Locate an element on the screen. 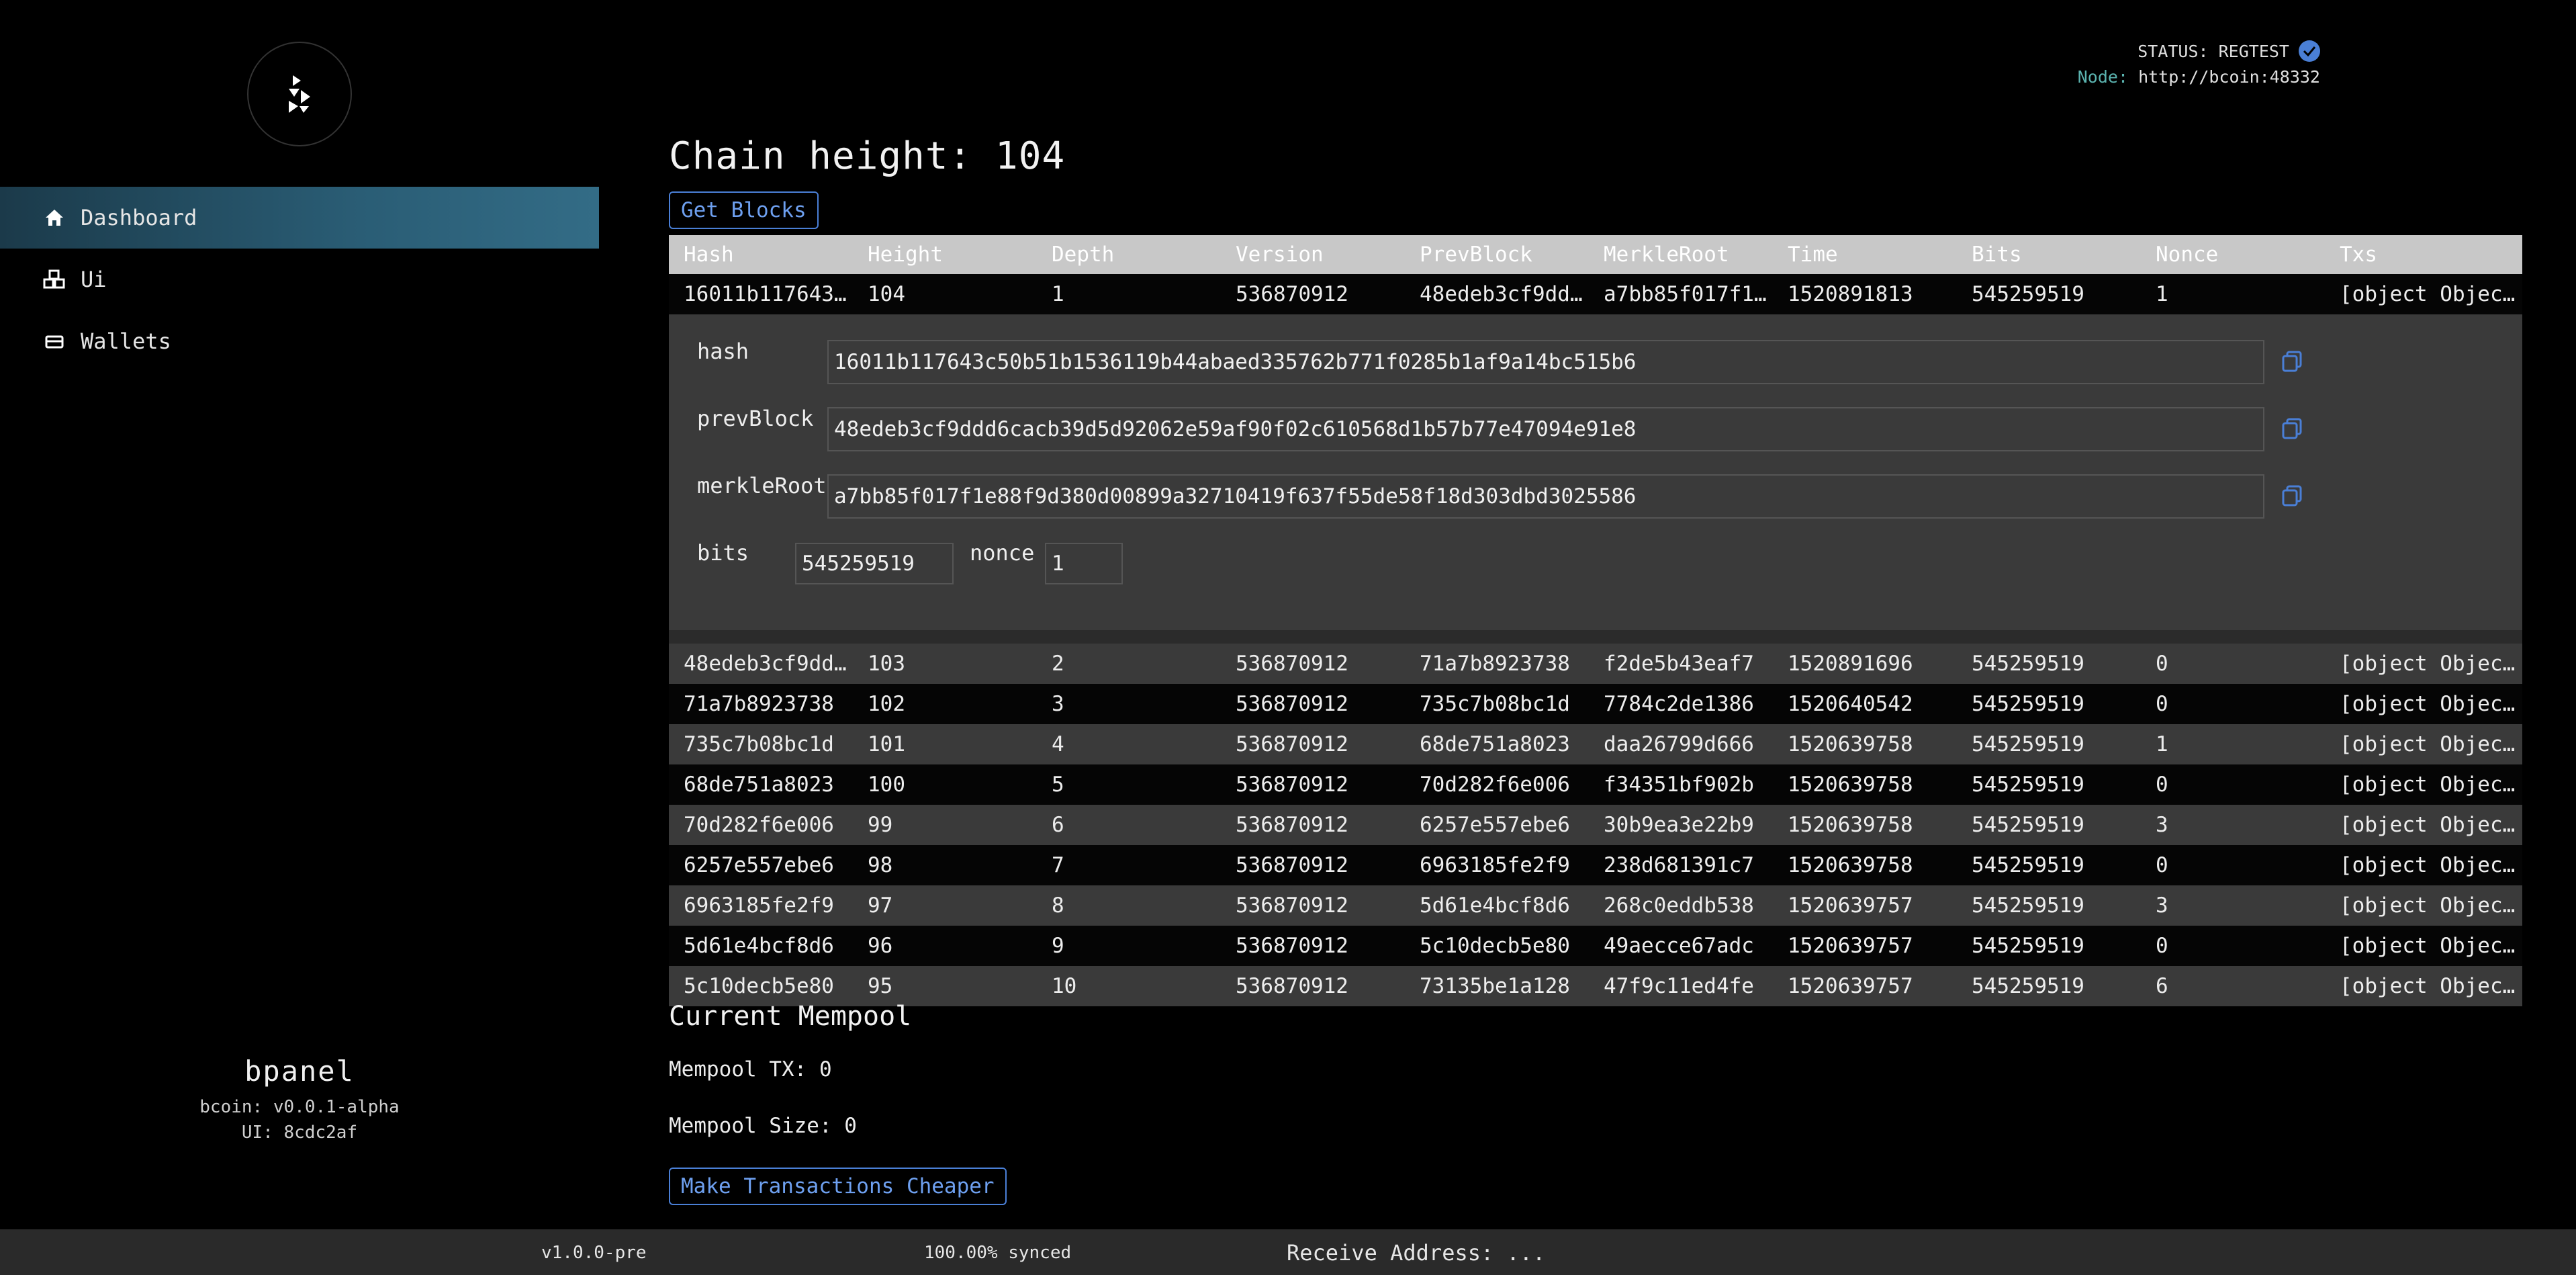  column-header-version: Version is located at coordinates (1313, 254).